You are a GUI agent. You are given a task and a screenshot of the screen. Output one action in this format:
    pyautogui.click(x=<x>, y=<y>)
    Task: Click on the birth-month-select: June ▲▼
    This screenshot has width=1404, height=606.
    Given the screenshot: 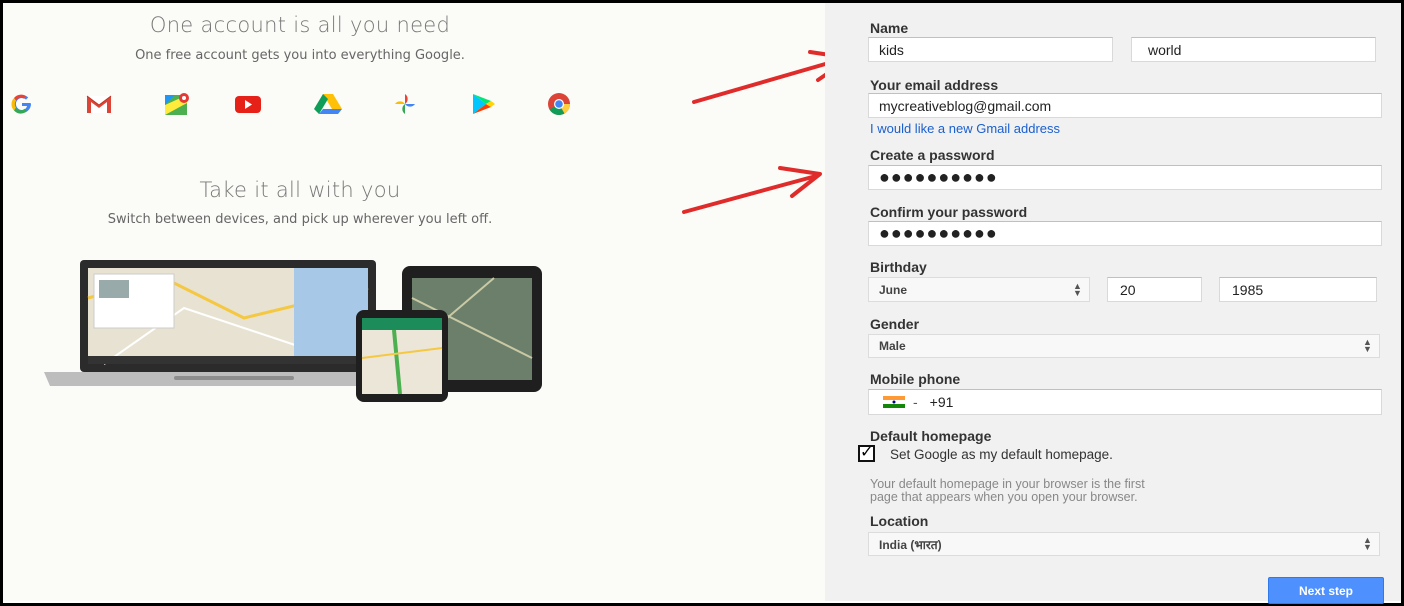 What is the action you would take?
    pyautogui.click(x=979, y=289)
    